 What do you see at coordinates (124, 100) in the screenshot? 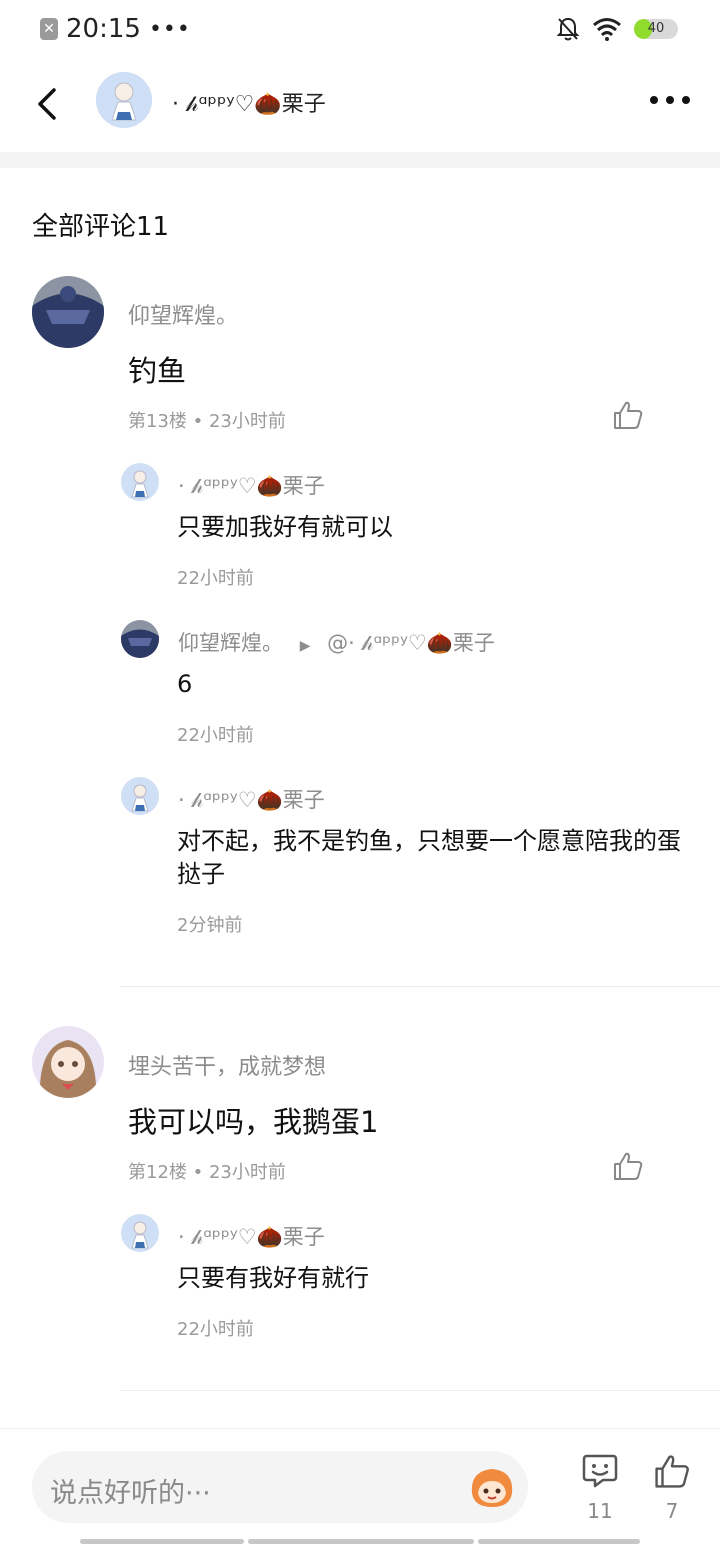
I see `author-avatar` at bounding box center [124, 100].